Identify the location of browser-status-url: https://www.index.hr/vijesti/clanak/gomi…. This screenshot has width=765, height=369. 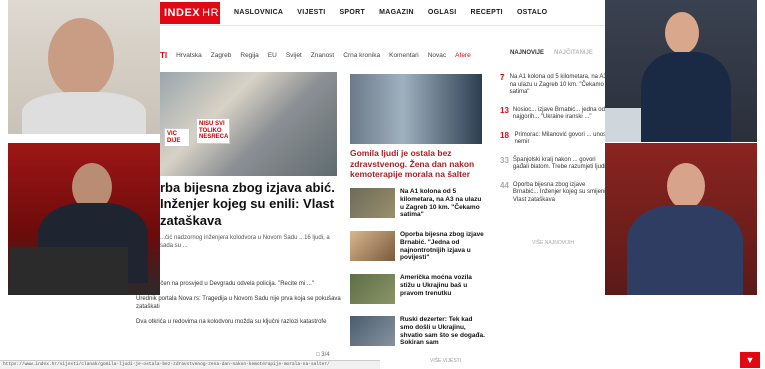
(190, 364).